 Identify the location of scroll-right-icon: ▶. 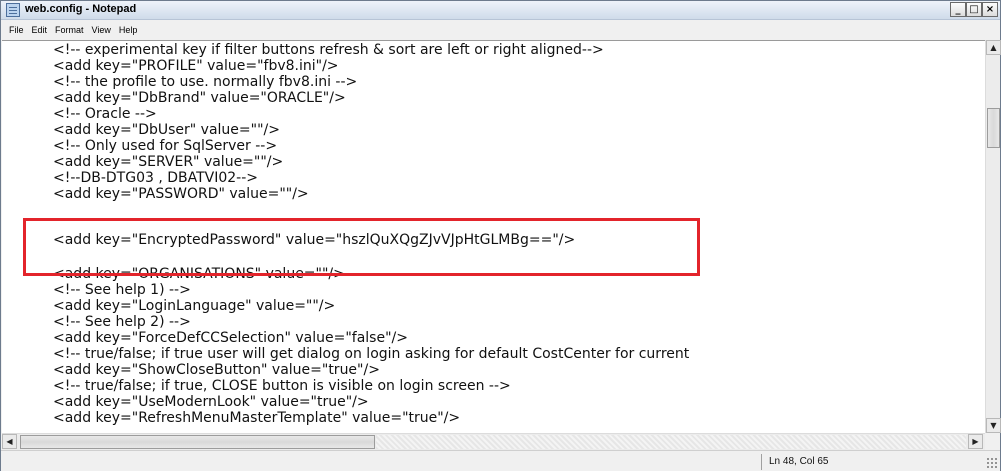
(975, 441).